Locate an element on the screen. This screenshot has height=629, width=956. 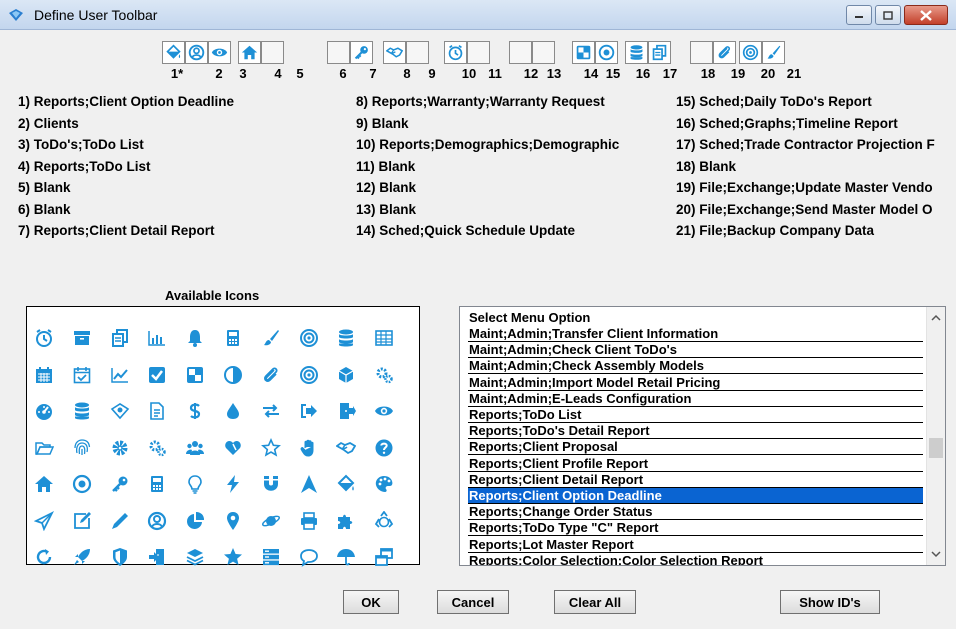
menu-option-item: Reports;ToDo List is located at coordinates (695, 415).